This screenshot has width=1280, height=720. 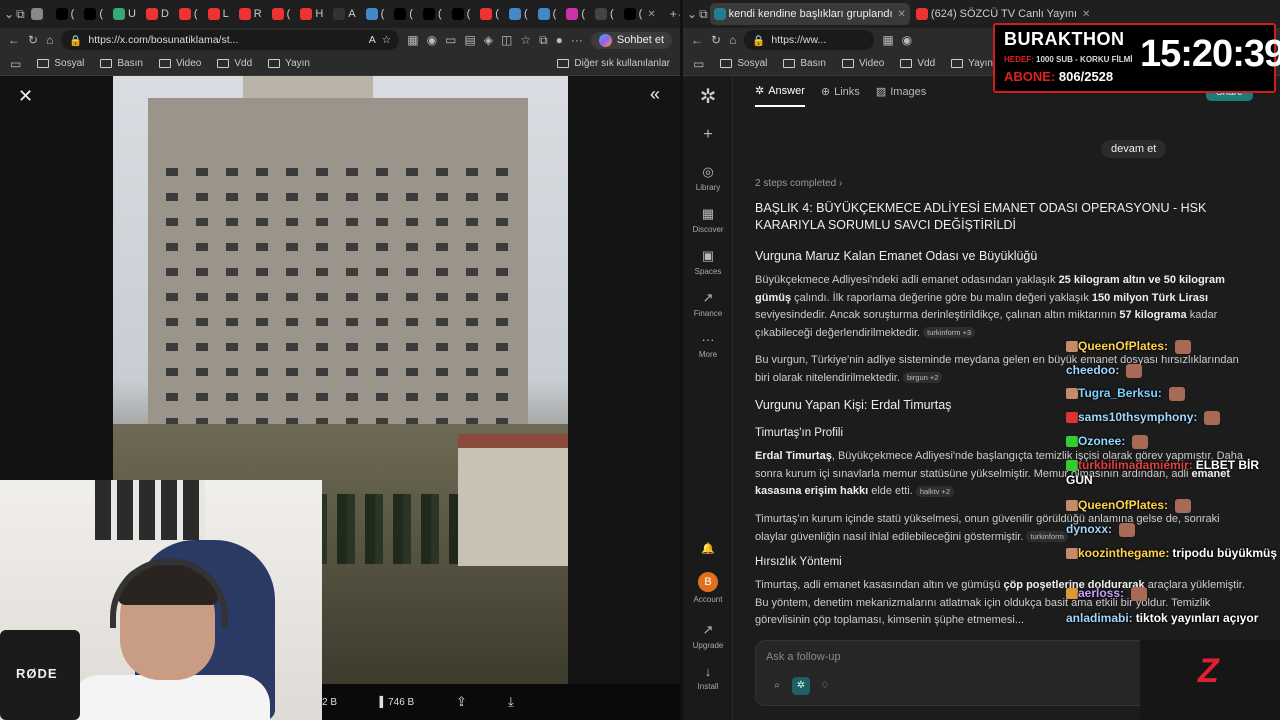 I want to click on browser-tab, so click(x=38, y=14).